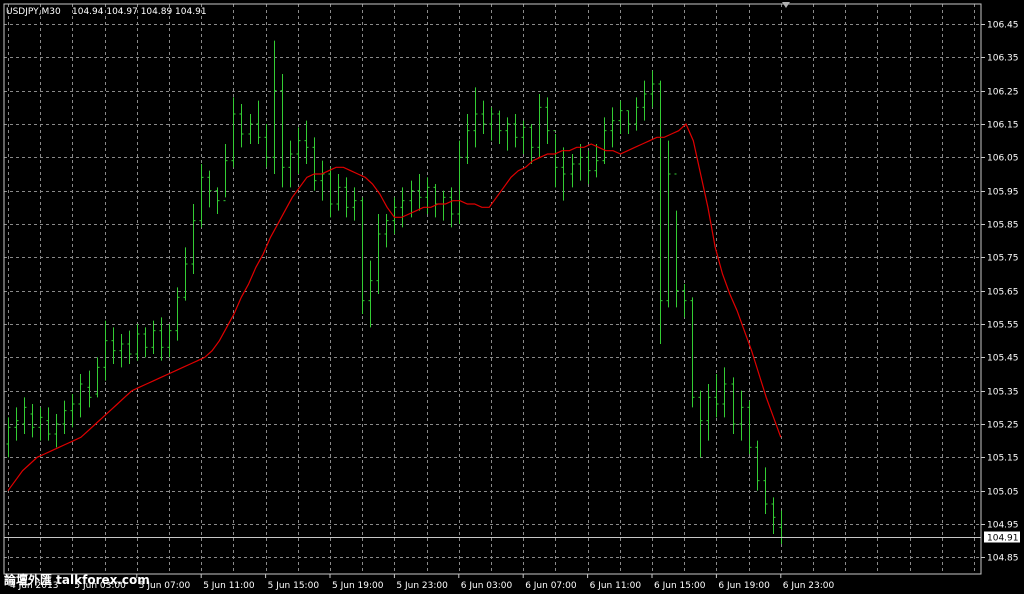 This screenshot has width=1024, height=594. What do you see at coordinates (487, 586) in the screenshot?
I see `x-tick-label: 6 Jun 03:00` at bounding box center [487, 586].